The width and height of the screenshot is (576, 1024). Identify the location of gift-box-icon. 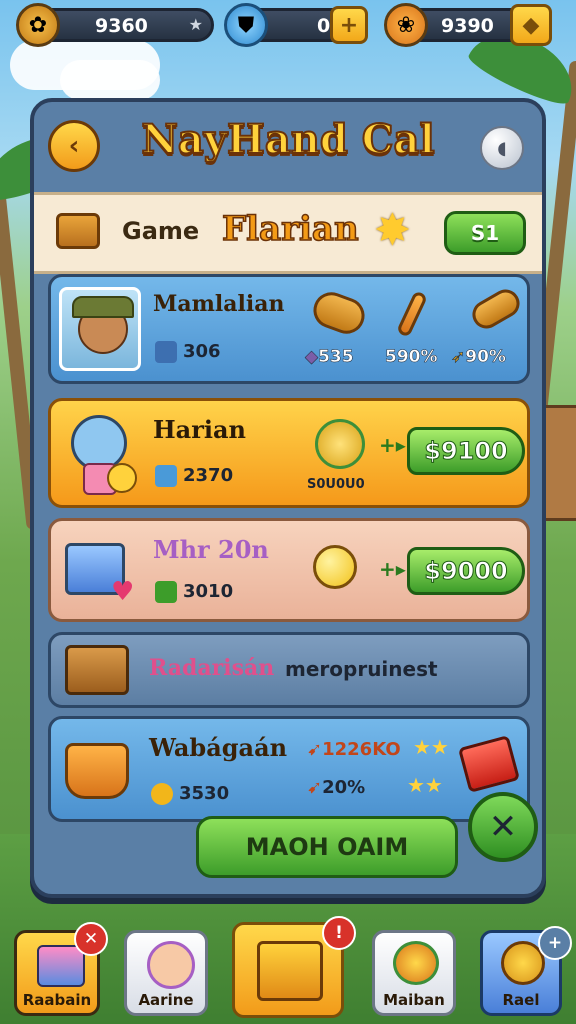
(290, 971).